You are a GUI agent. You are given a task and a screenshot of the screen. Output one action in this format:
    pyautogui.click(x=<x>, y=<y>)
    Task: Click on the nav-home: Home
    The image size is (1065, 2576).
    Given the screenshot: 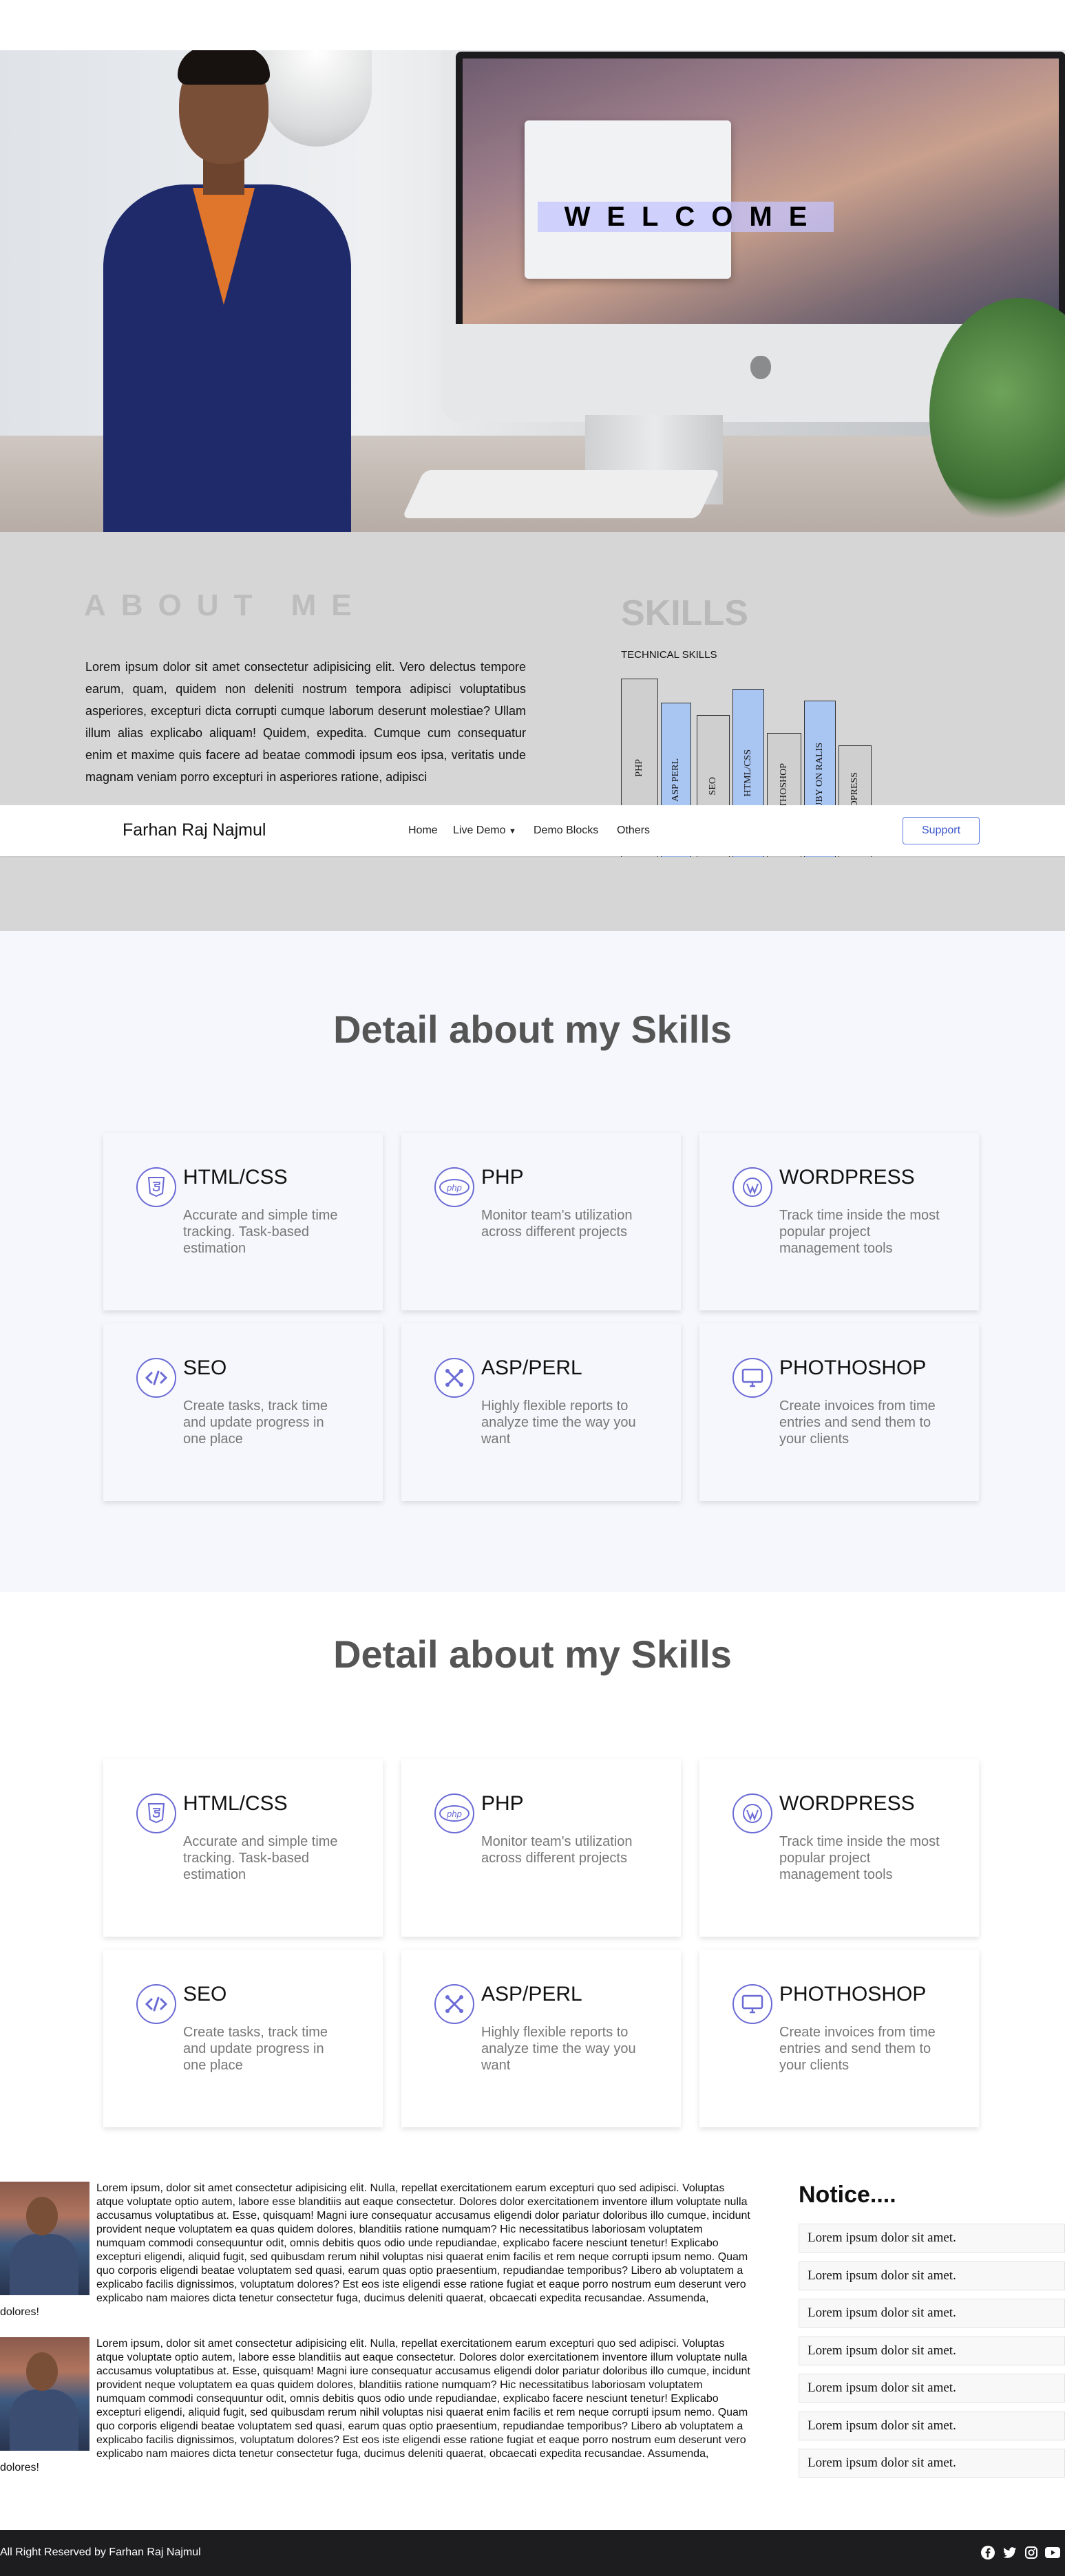 What is the action you would take?
    pyautogui.click(x=423, y=830)
    